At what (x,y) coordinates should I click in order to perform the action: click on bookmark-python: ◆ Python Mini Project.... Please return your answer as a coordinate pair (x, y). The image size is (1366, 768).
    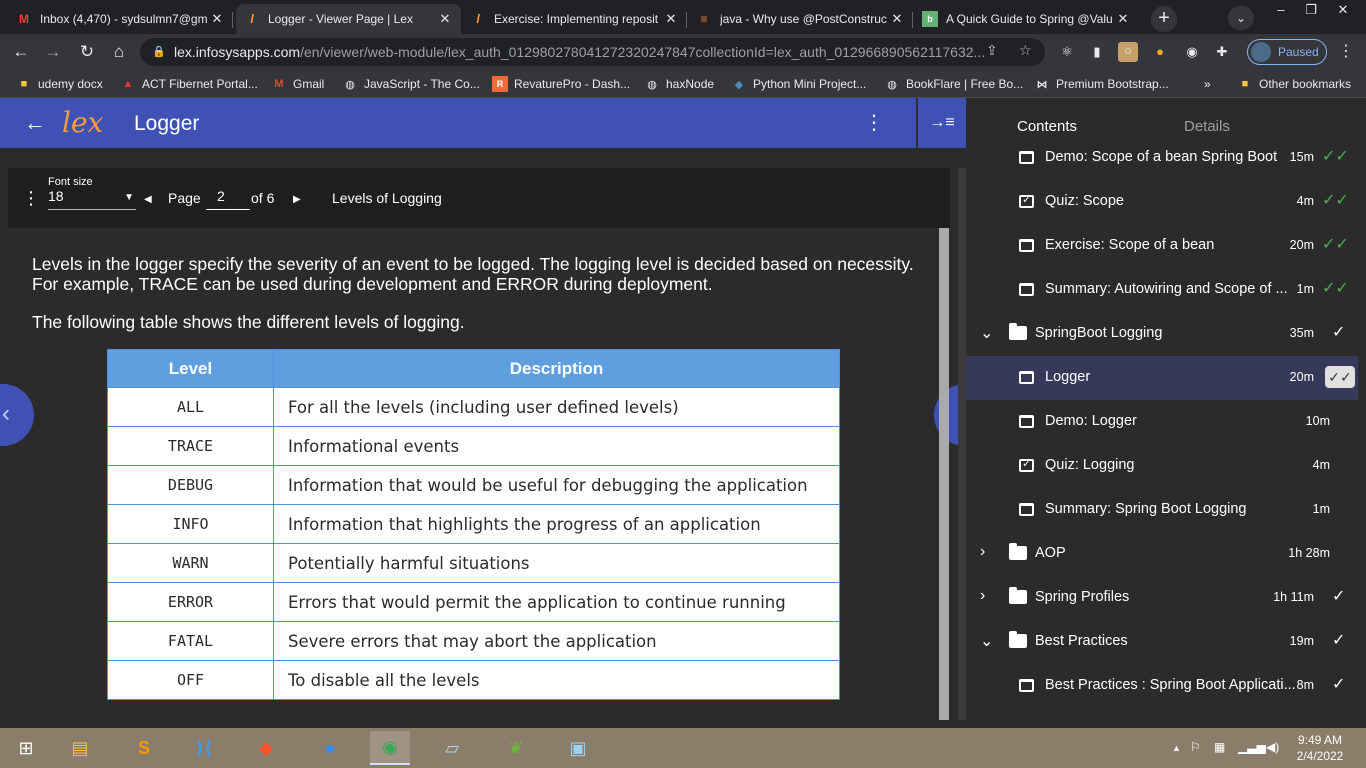
    Looking at the image, I should click on (799, 84).